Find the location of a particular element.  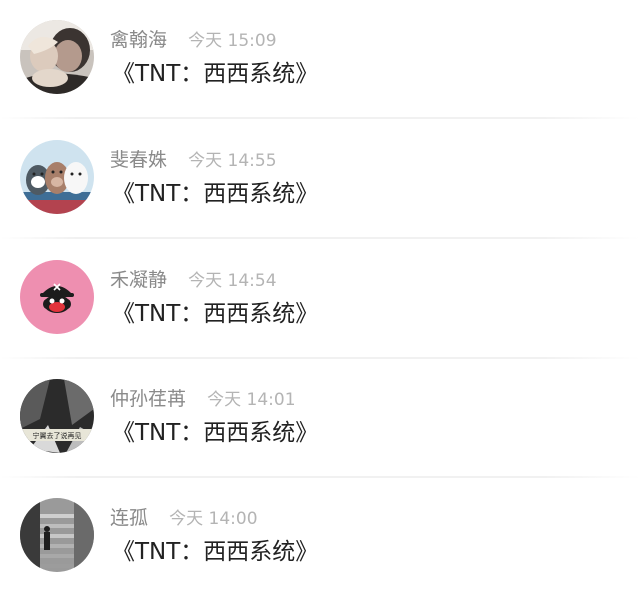

comment-meta: 仲孙荏苒 今天 14:01 is located at coordinates (203, 399).